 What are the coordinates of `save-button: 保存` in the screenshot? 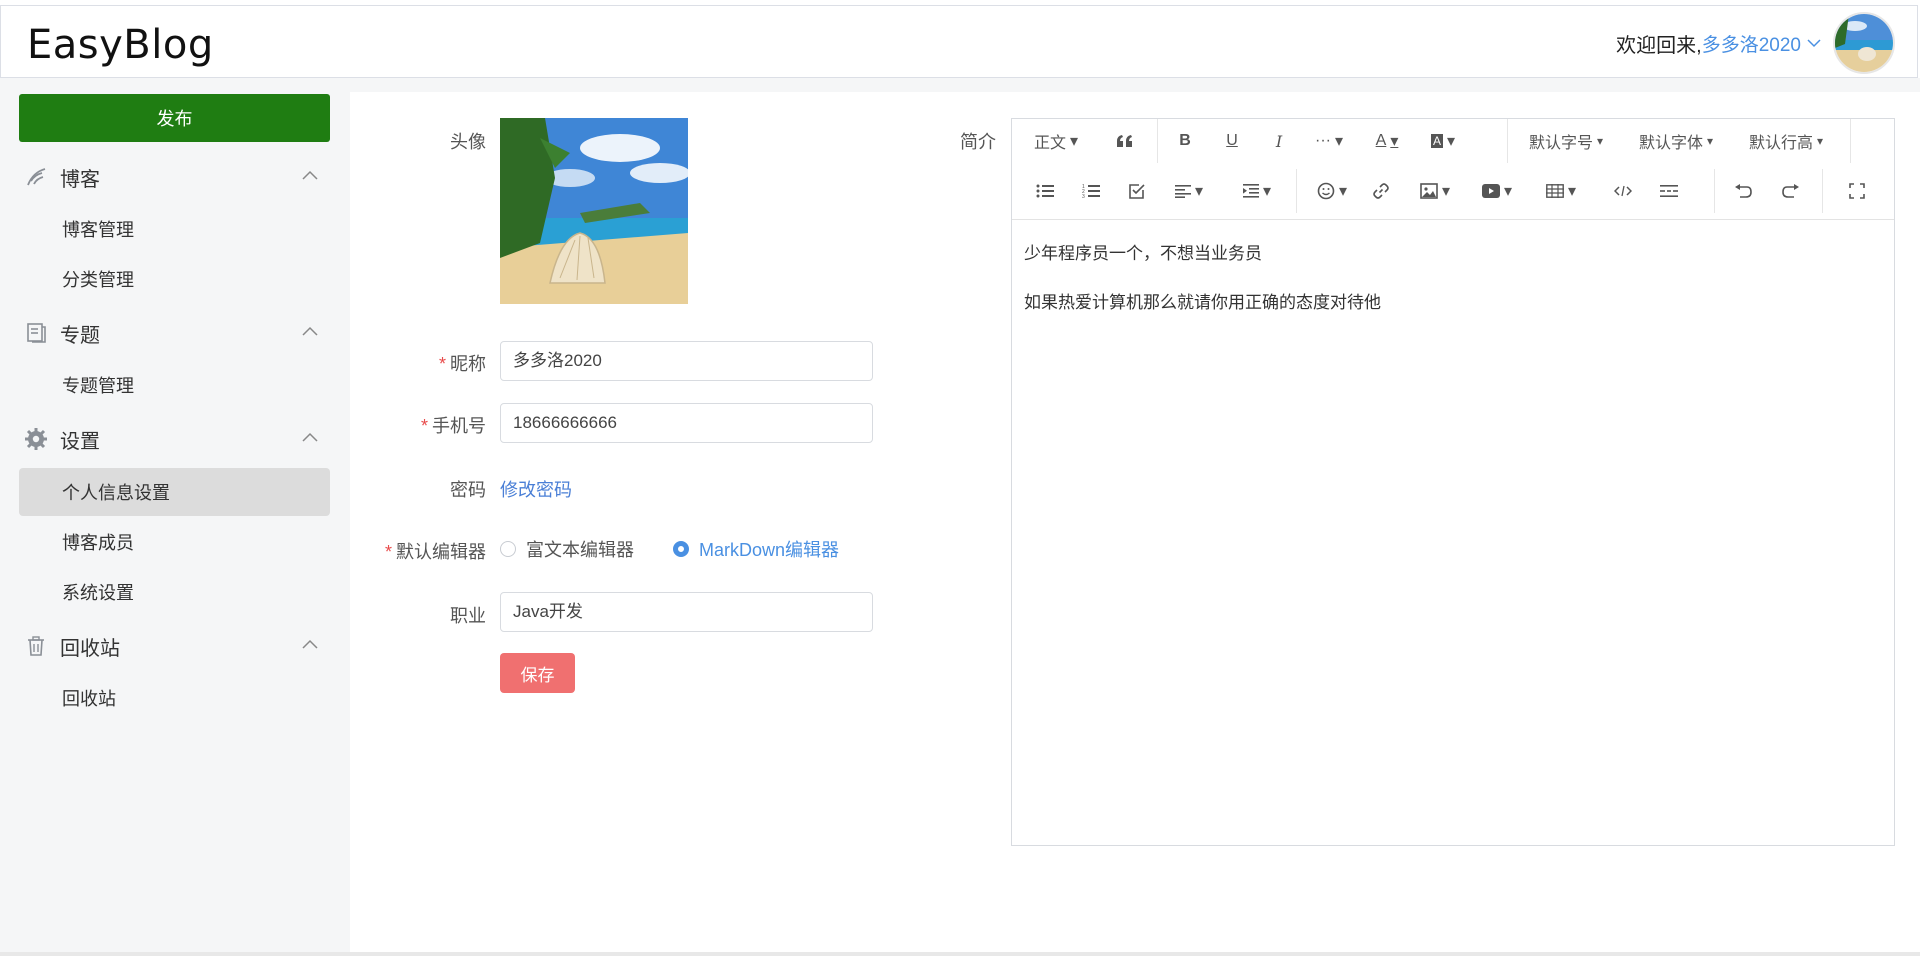 It's located at (537, 673).